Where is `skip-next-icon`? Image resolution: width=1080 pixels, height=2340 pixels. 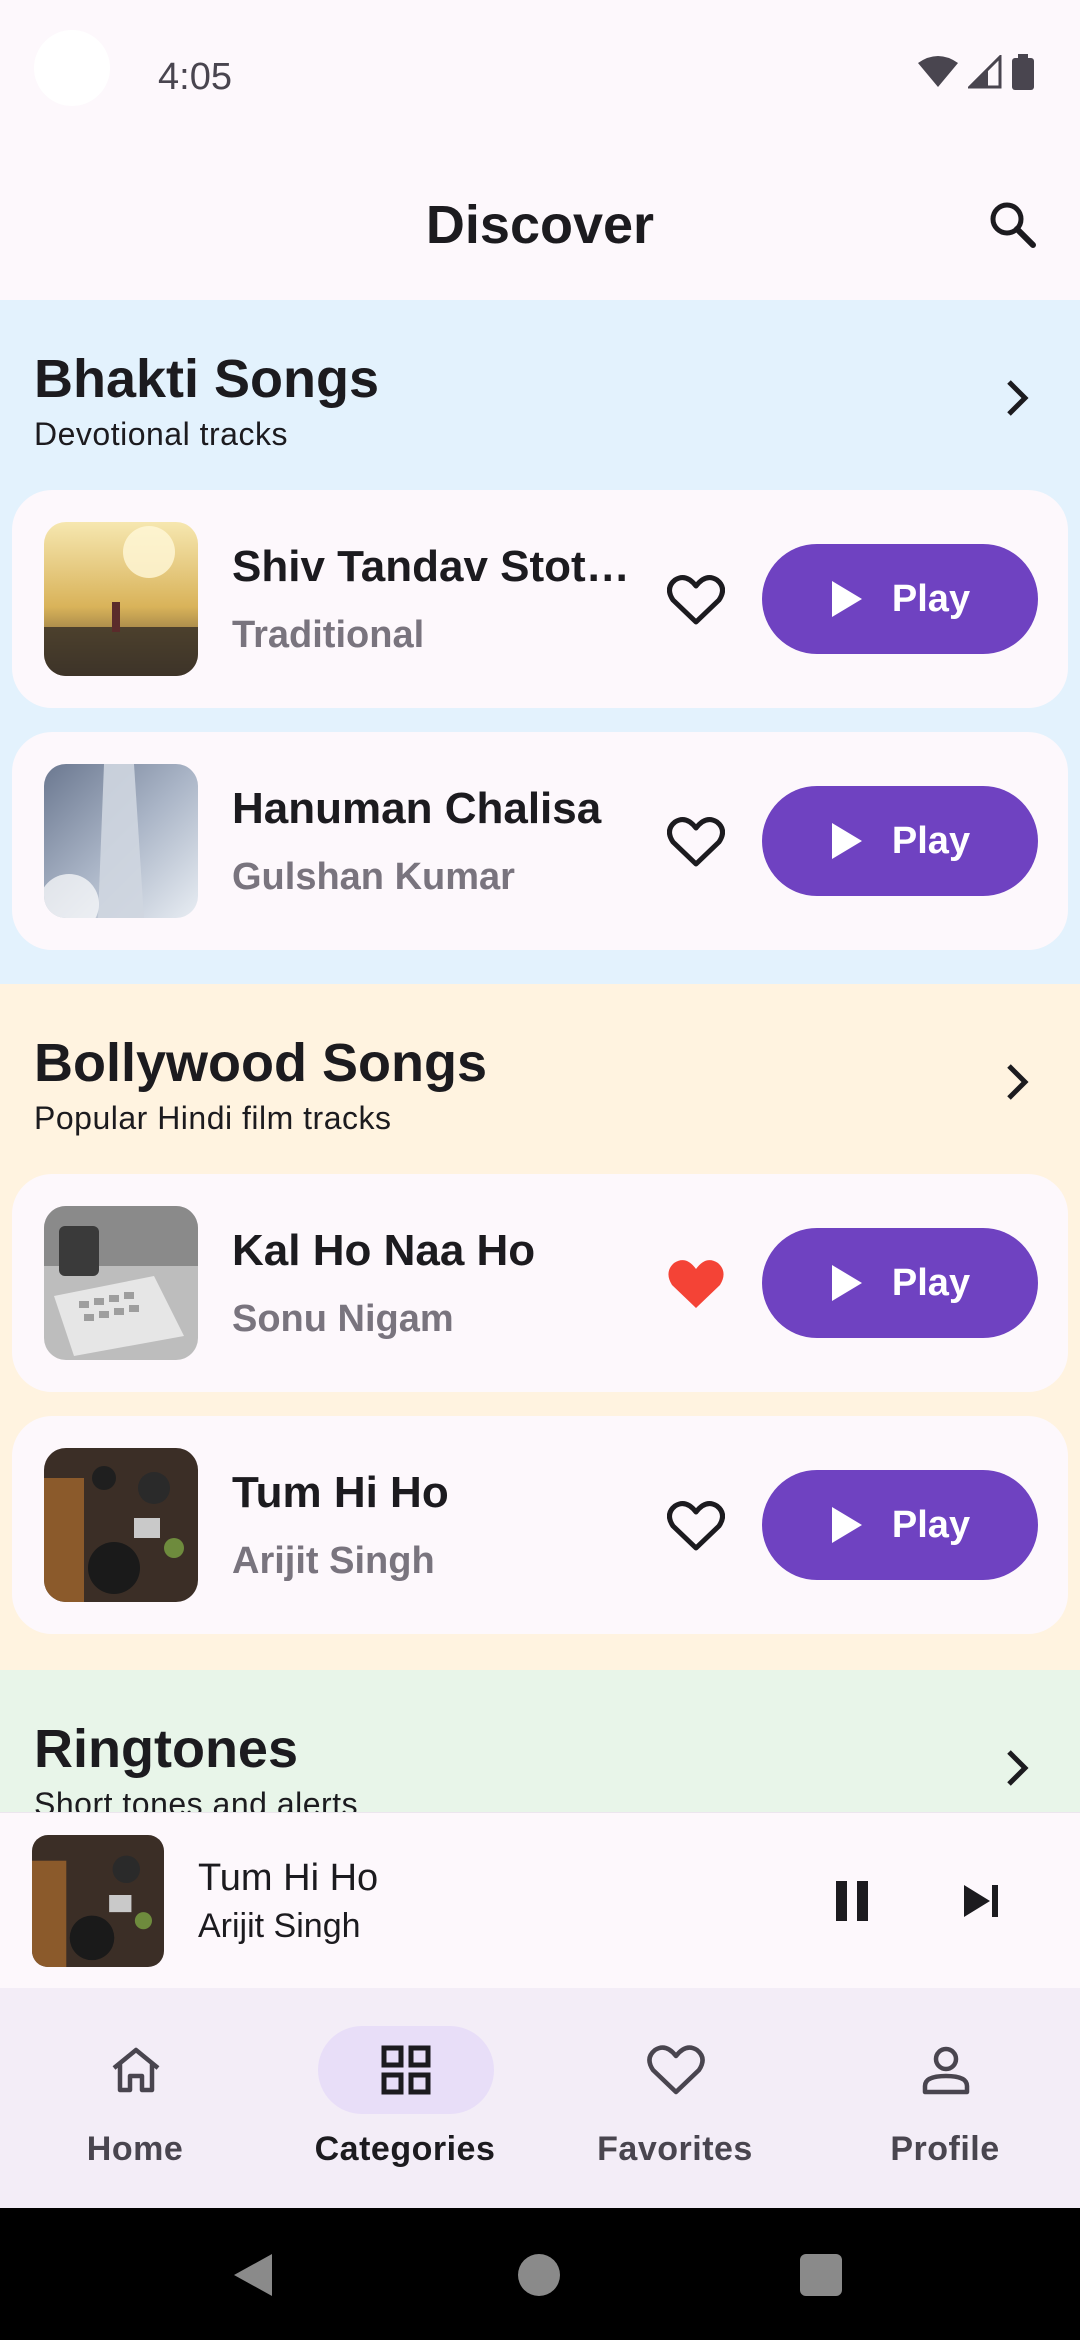 skip-next-icon is located at coordinates (981, 1901).